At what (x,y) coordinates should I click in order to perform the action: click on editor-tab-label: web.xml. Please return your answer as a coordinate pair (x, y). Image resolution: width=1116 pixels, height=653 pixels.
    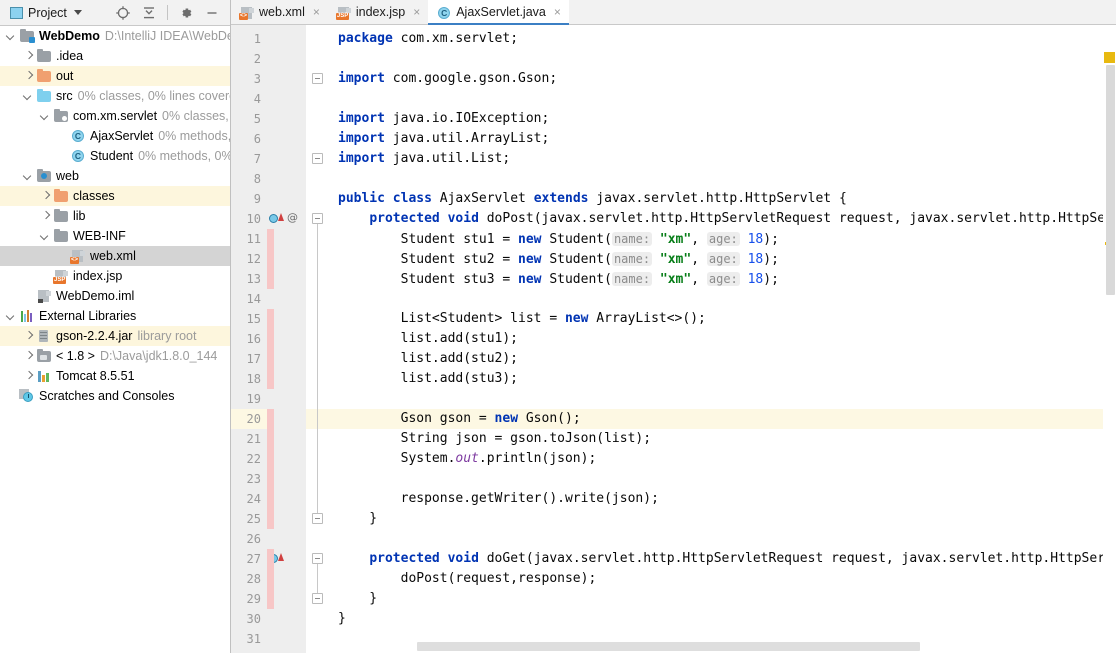
    Looking at the image, I should click on (282, 12).